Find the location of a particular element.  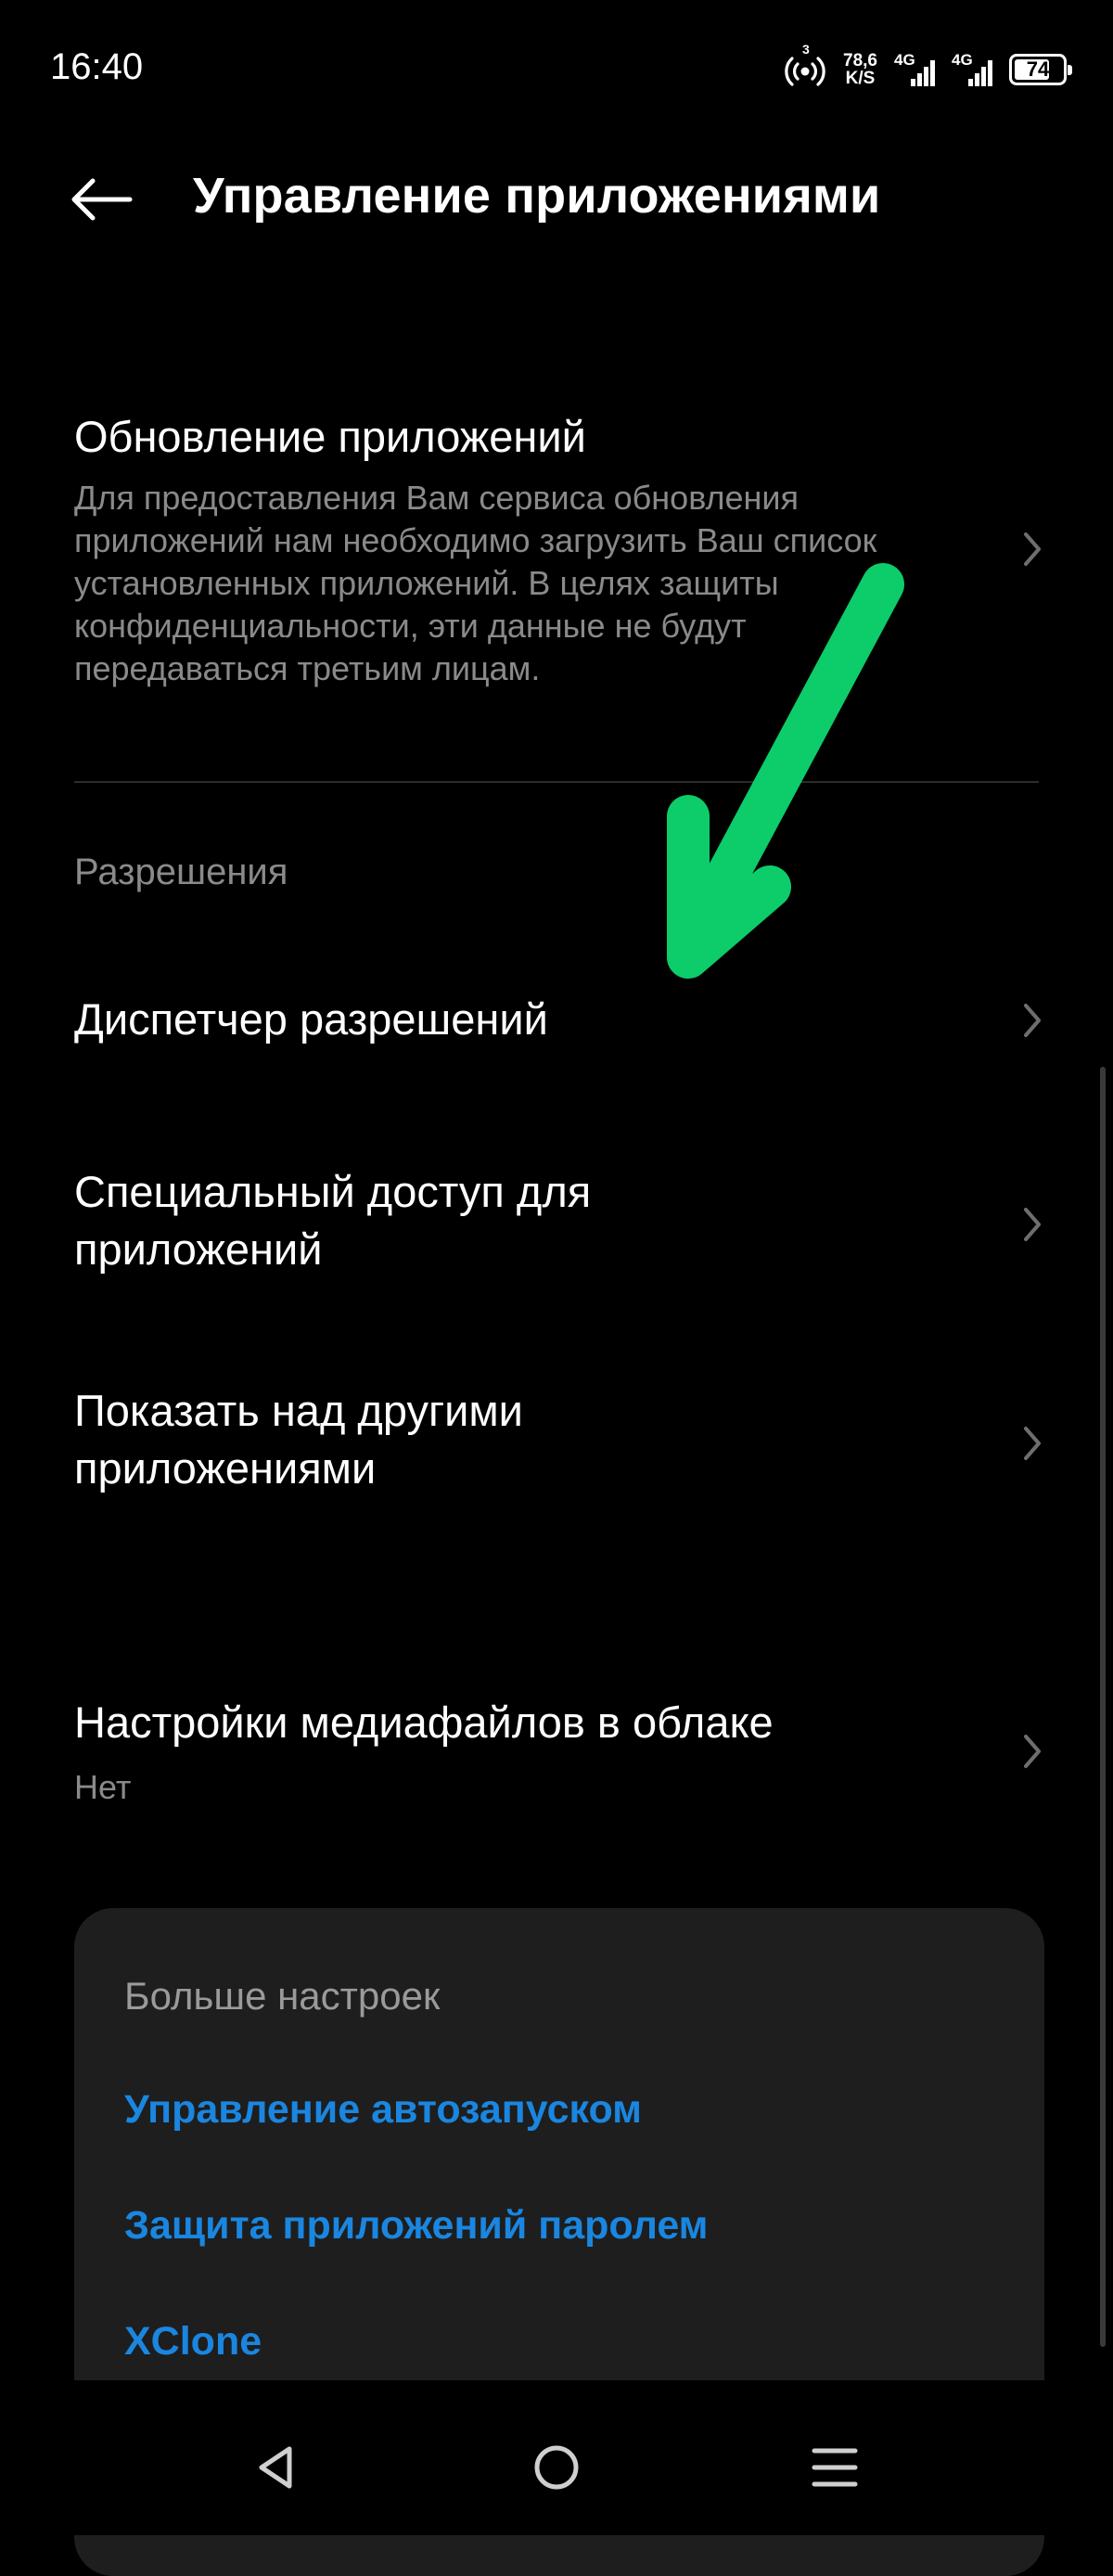

battery-icon: 74 is located at coordinates (1040, 69).